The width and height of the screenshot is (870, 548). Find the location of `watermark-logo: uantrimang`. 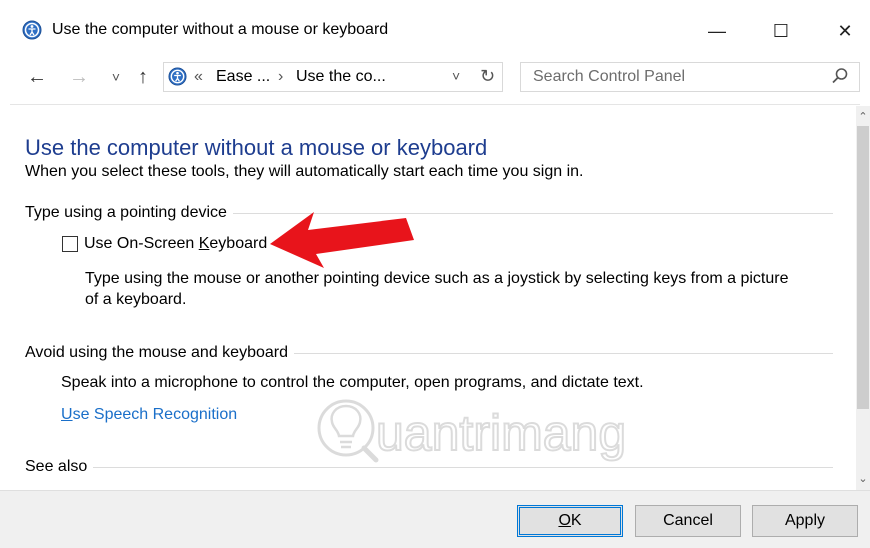

watermark-logo: uantrimang is located at coordinates (472, 431).